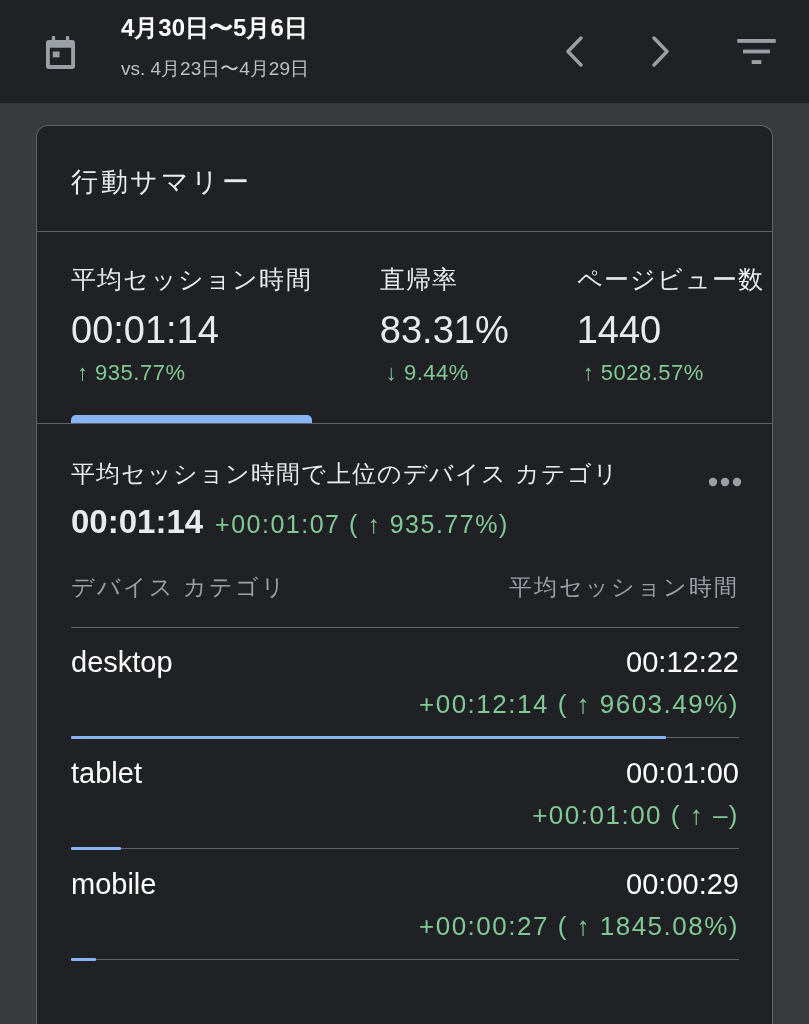 This screenshot has width=809, height=1024. Describe the element at coordinates (131, 373) in the screenshot. I see `metric-change: ↑ 935.77%` at that location.